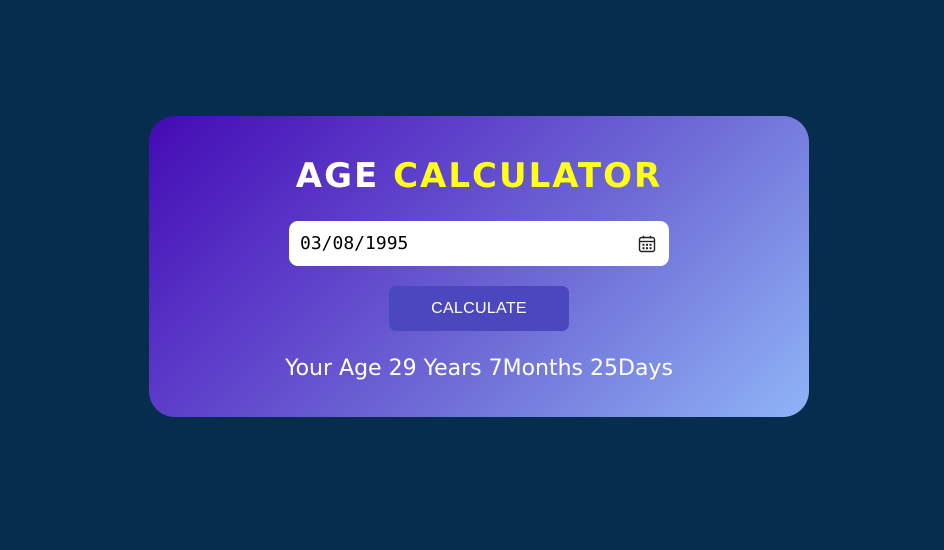  Describe the element at coordinates (337, 176) in the screenshot. I see `title-age: AGE` at that location.